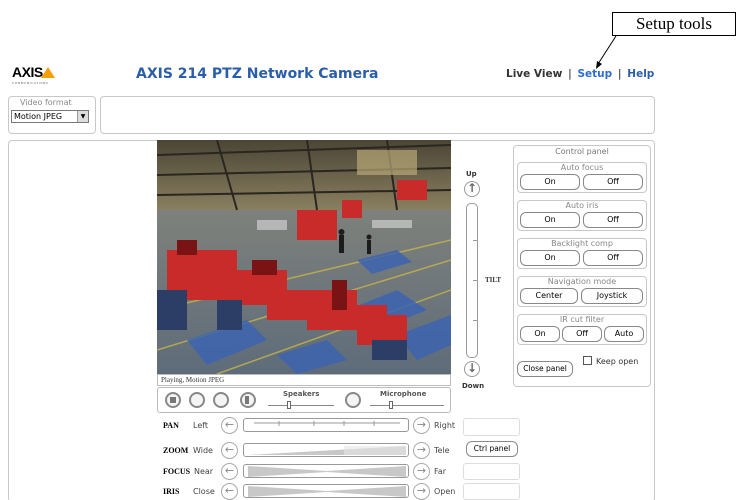 This screenshot has width=736, height=500. I want to click on focus-near-arrow-icon: ←, so click(229, 471).